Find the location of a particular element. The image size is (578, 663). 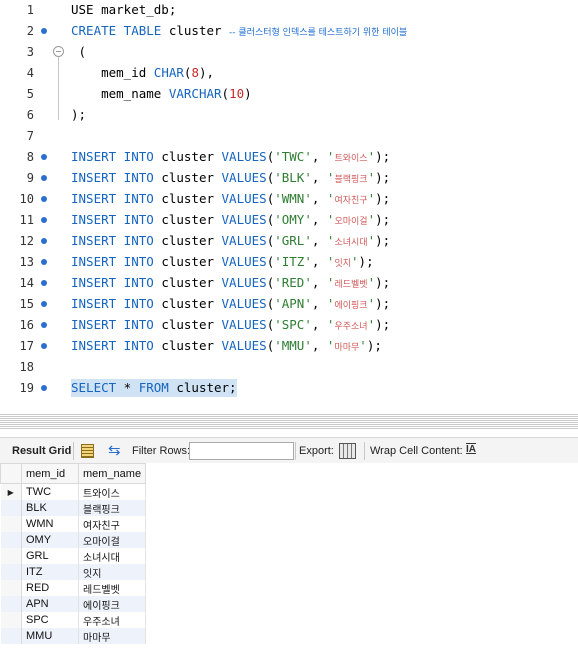

table-row: WMN 여자친구 is located at coordinates (73, 524).